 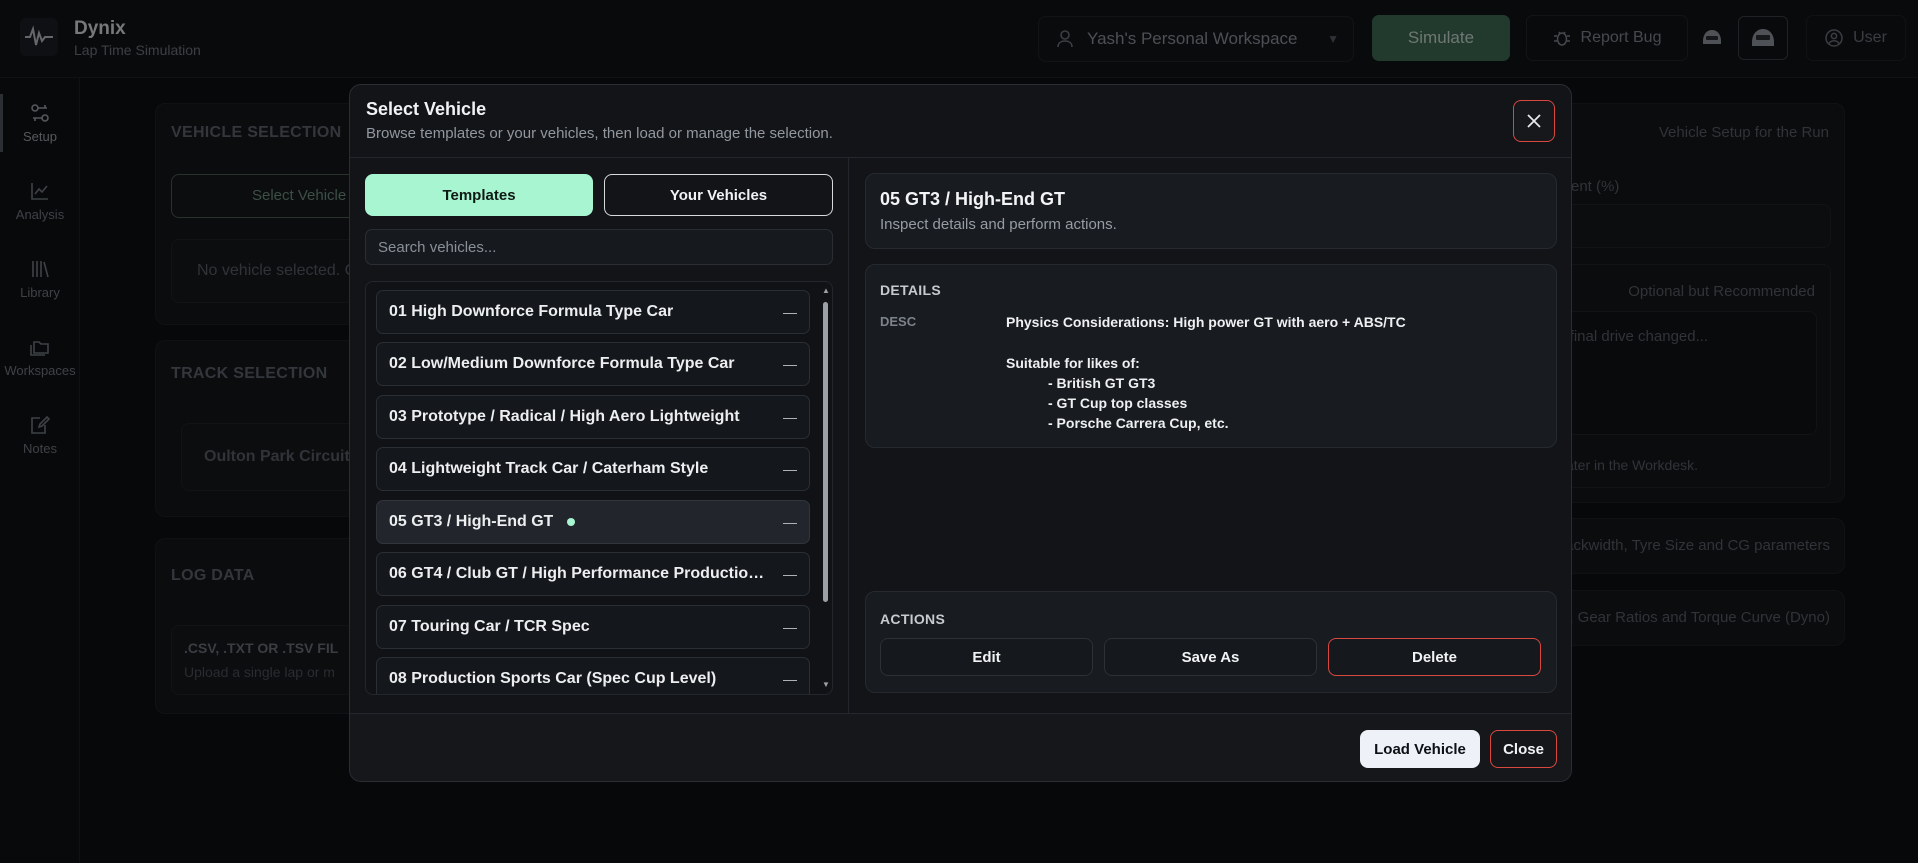 What do you see at coordinates (826, 290) in the screenshot?
I see `scroll-up-icon: ▲` at bounding box center [826, 290].